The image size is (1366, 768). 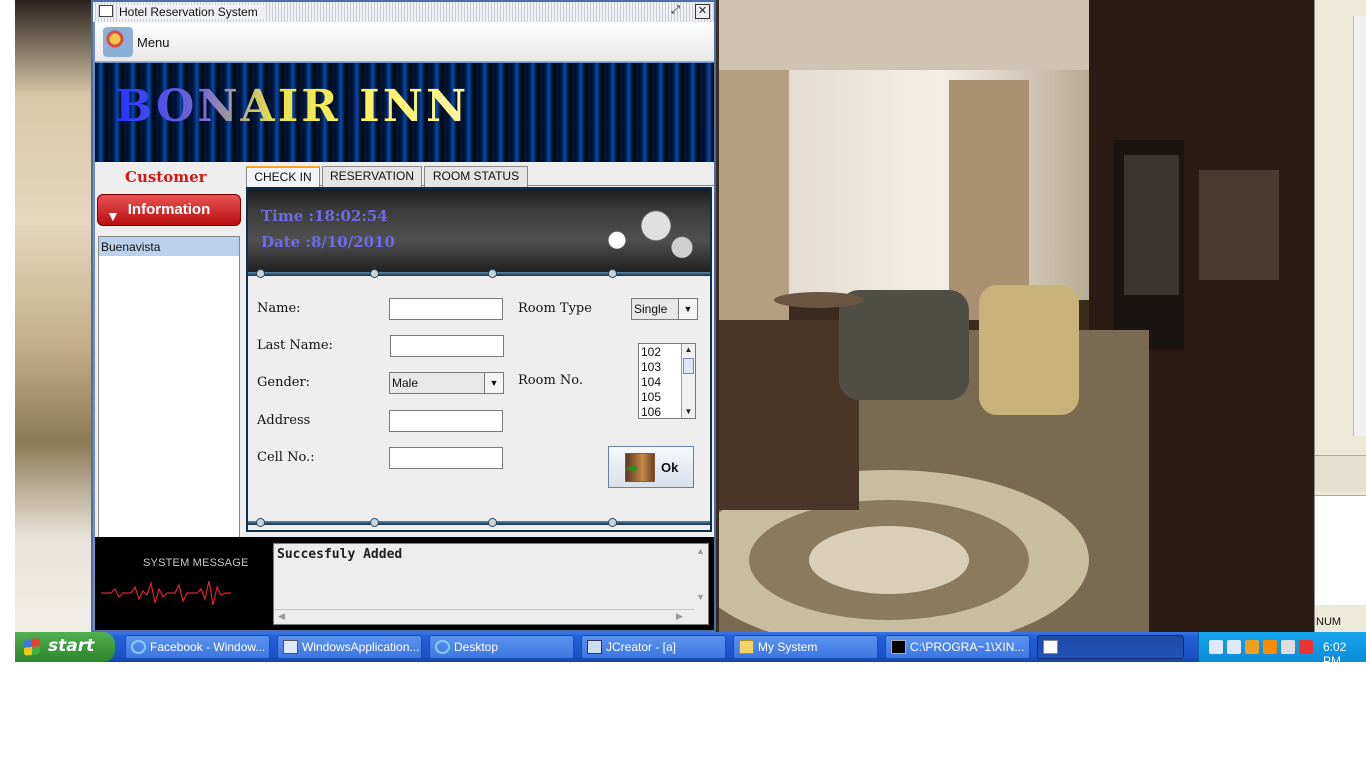 What do you see at coordinates (169, 387) in the screenshot?
I see `customer-list: Buenavista` at bounding box center [169, 387].